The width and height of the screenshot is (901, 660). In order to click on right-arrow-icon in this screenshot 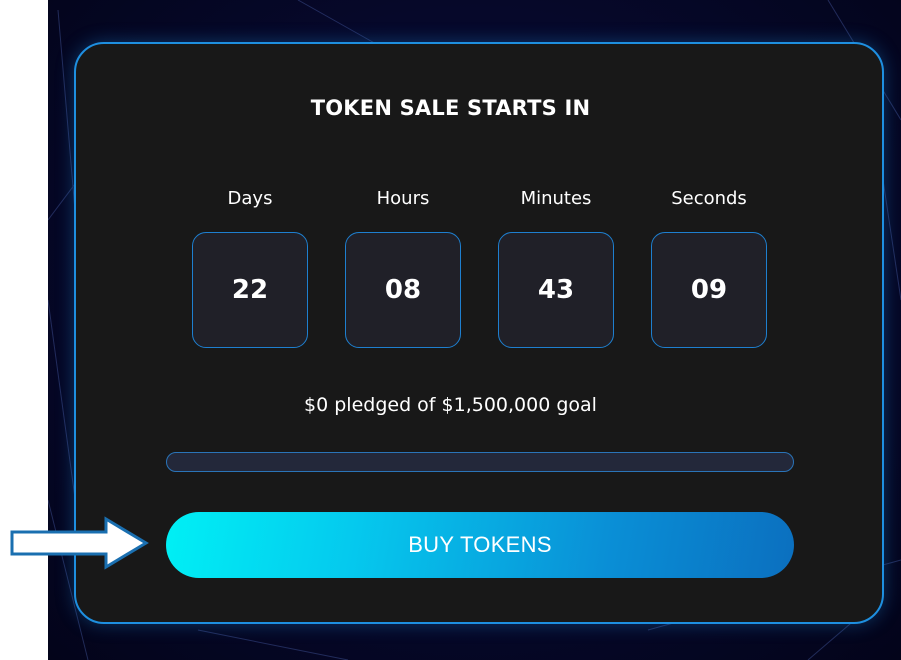, I will do `click(79, 543)`.